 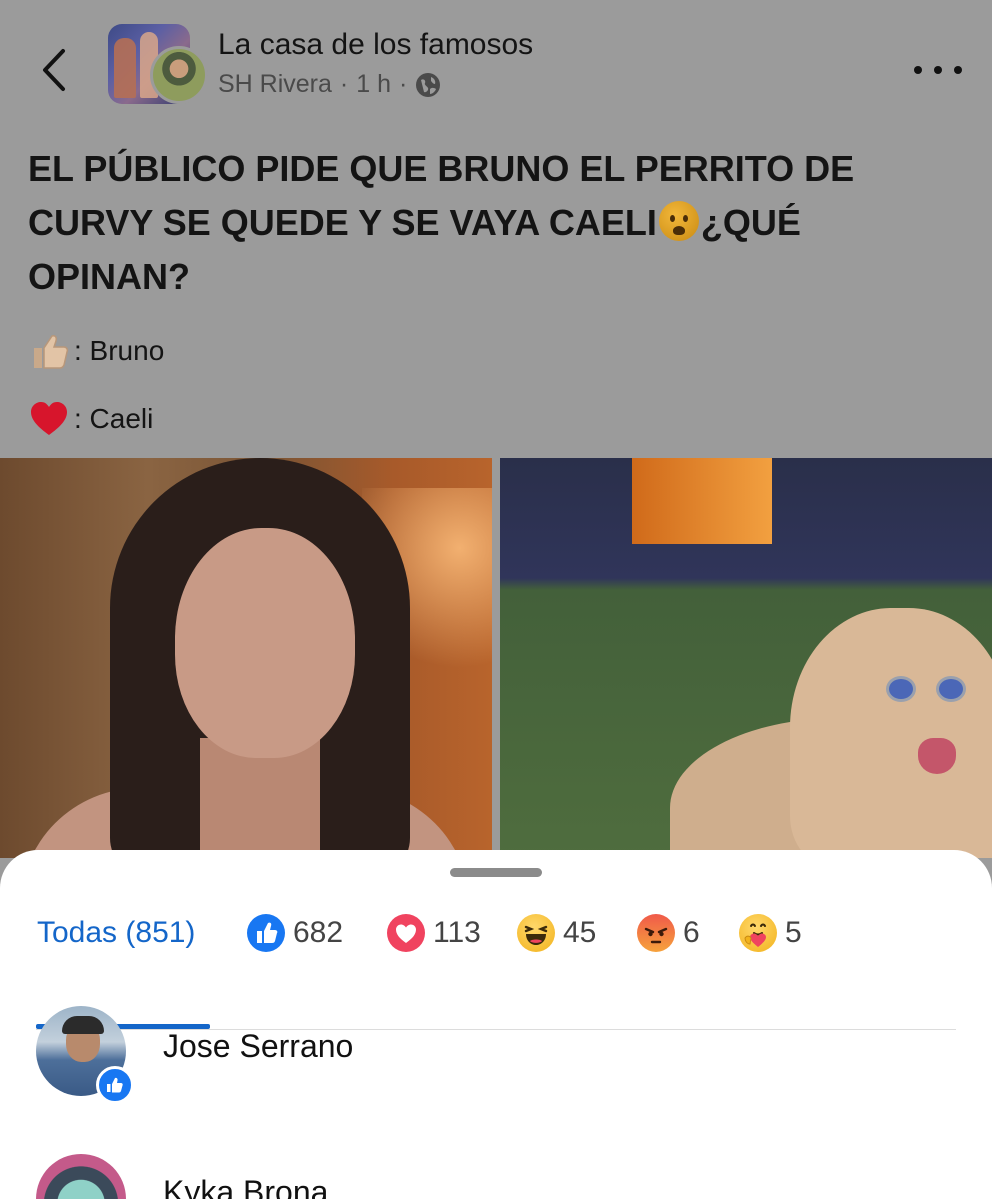 I want to click on tab-all-reactions: Todas (851), so click(x=116, y=933).